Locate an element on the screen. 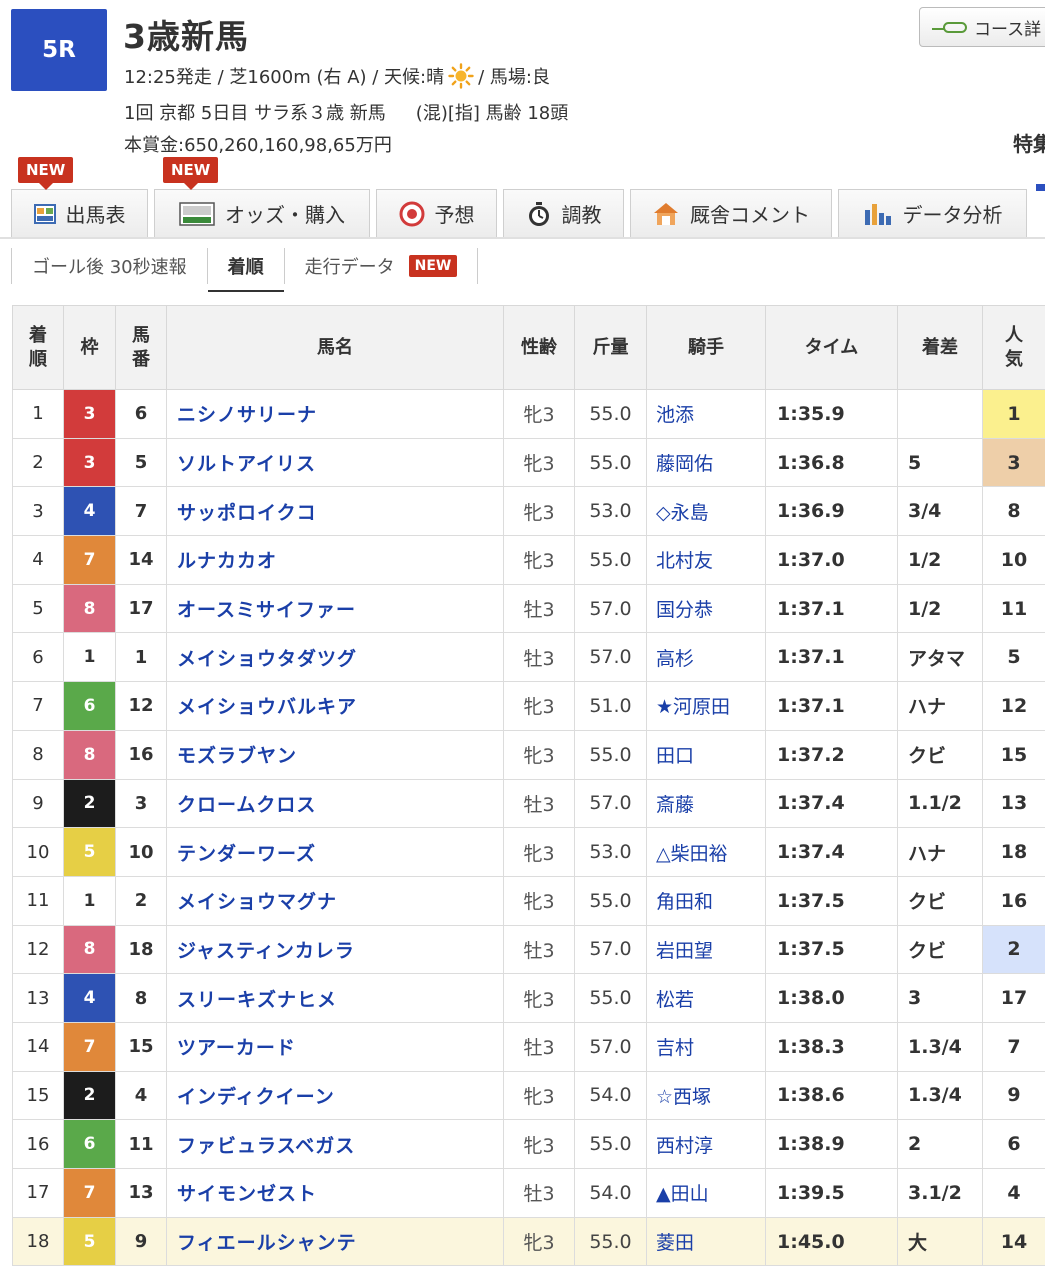 The width and height of the screenshot is (1045, 1277). rank-cell: 14 is located at coordinates (38, 1046).